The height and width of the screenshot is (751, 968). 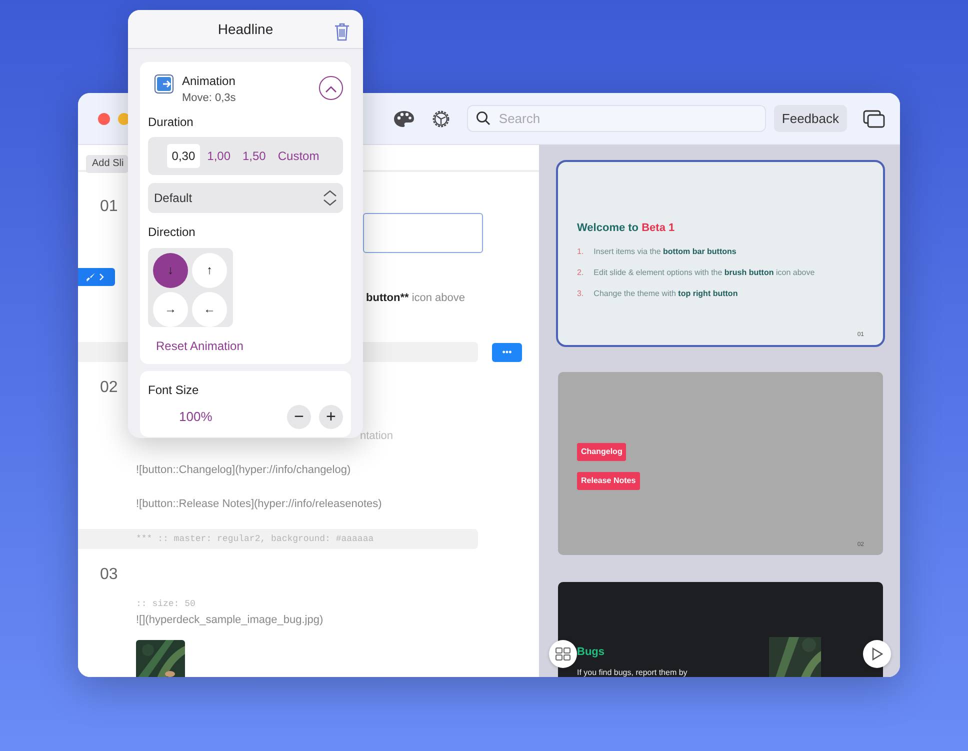 What do you see at coordinates (666, 294) in the screenshot?
I see `list-item: Change the theme with top right button` at bounding box center [666, 294].